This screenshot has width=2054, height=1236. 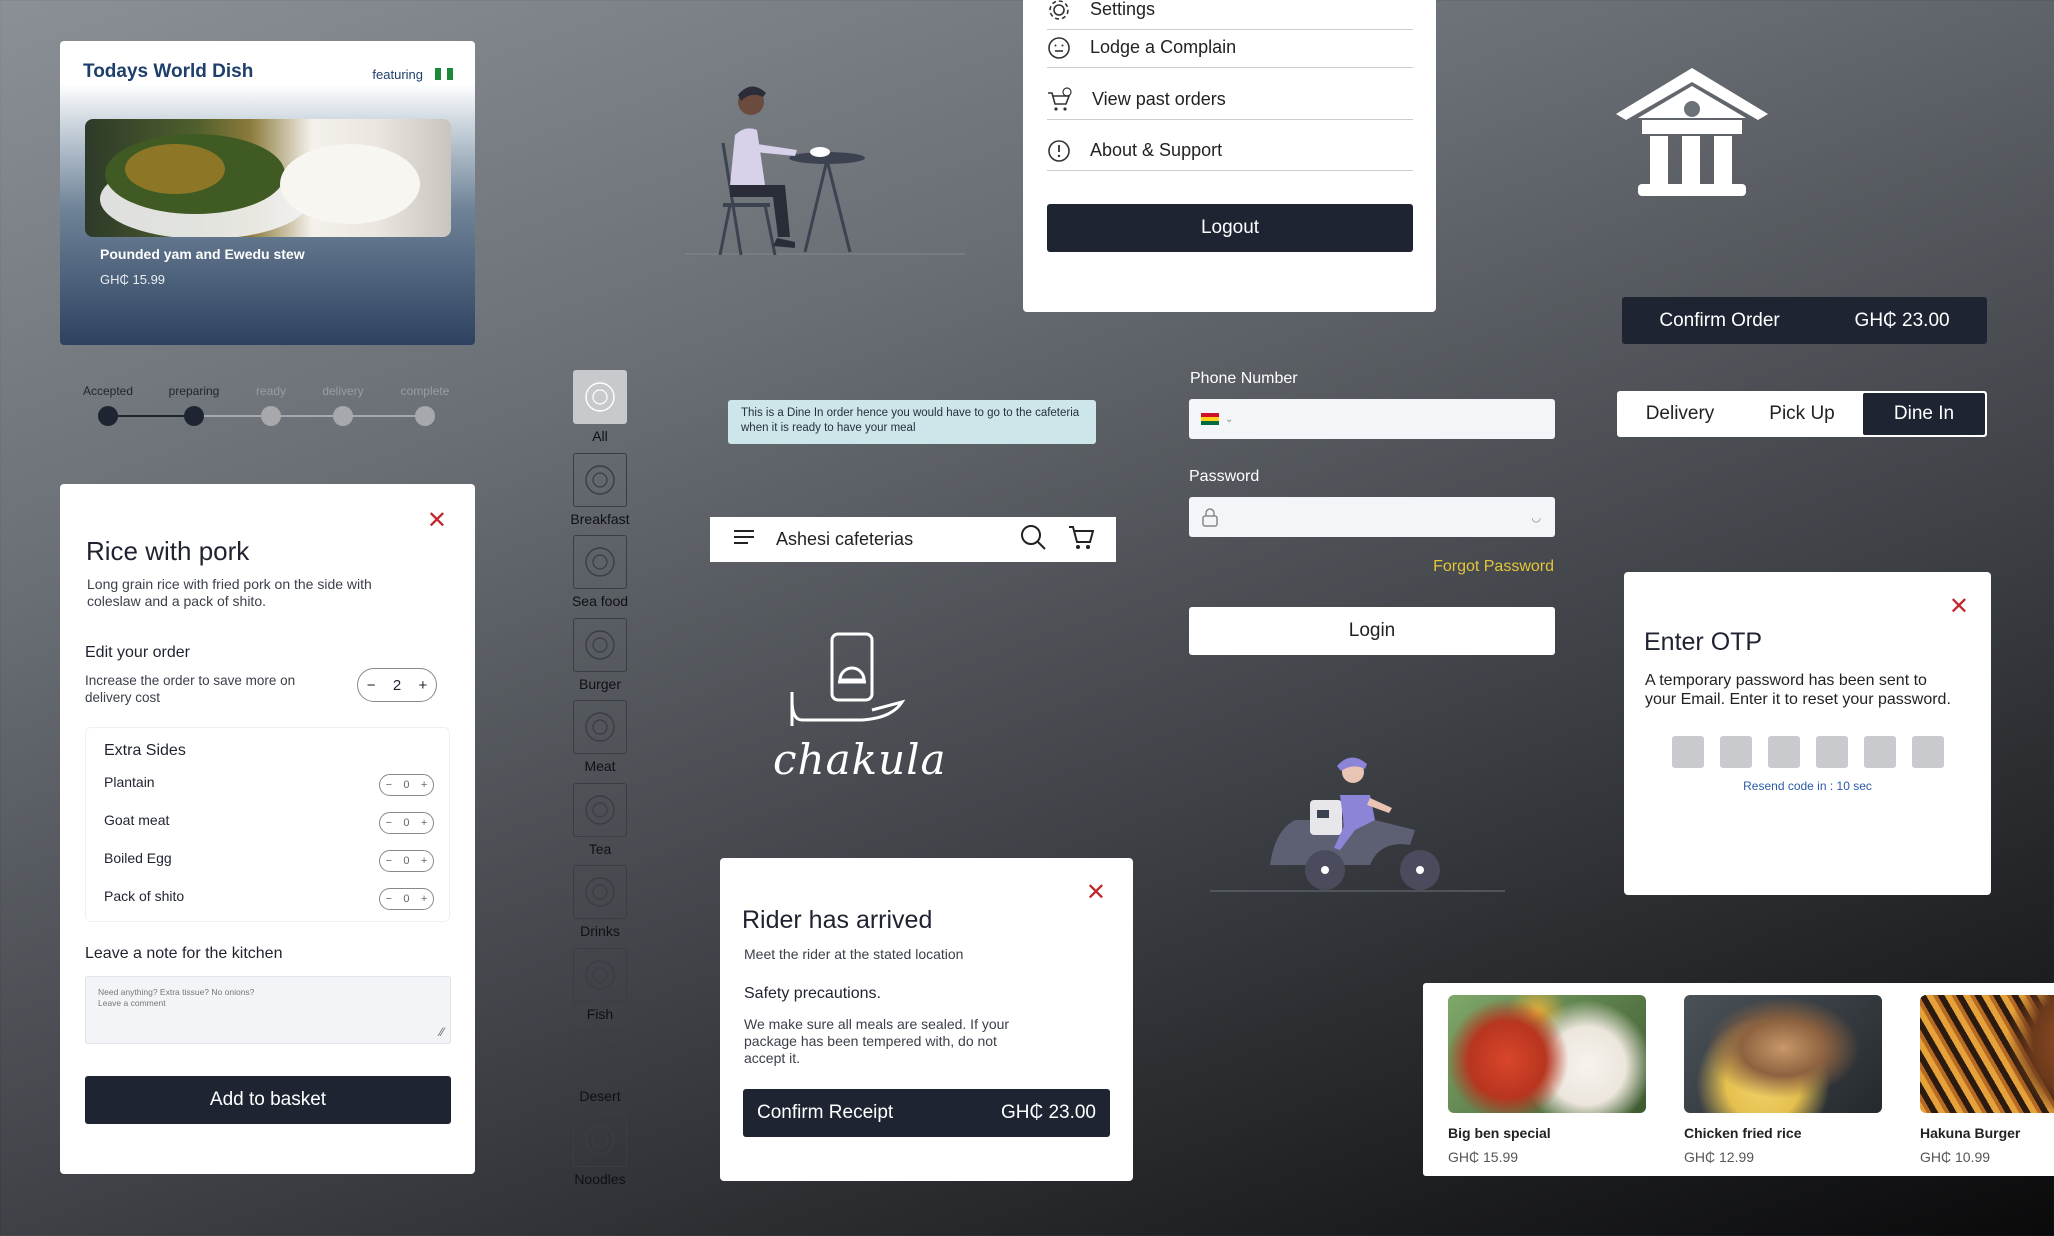 What do you see at coordinates (600, 1149) in the screenshot?
I see `category-noodles: Noodles` at bounding box center [600, 1149].